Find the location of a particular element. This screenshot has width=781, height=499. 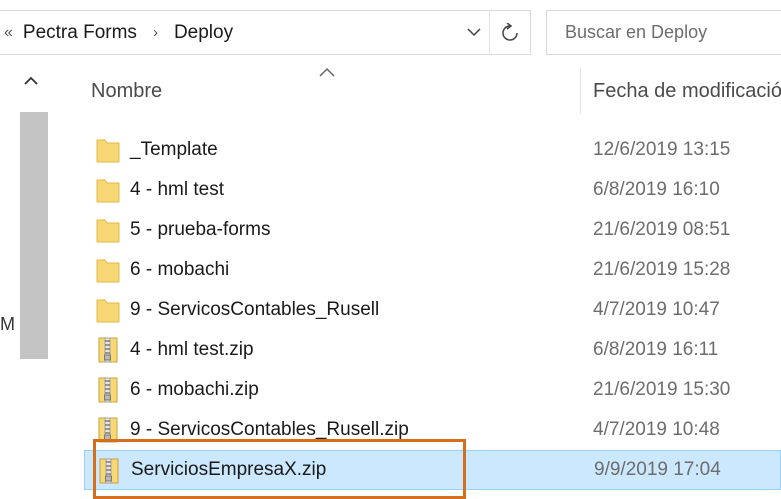

column-divider is located at coordinates (580, 91).